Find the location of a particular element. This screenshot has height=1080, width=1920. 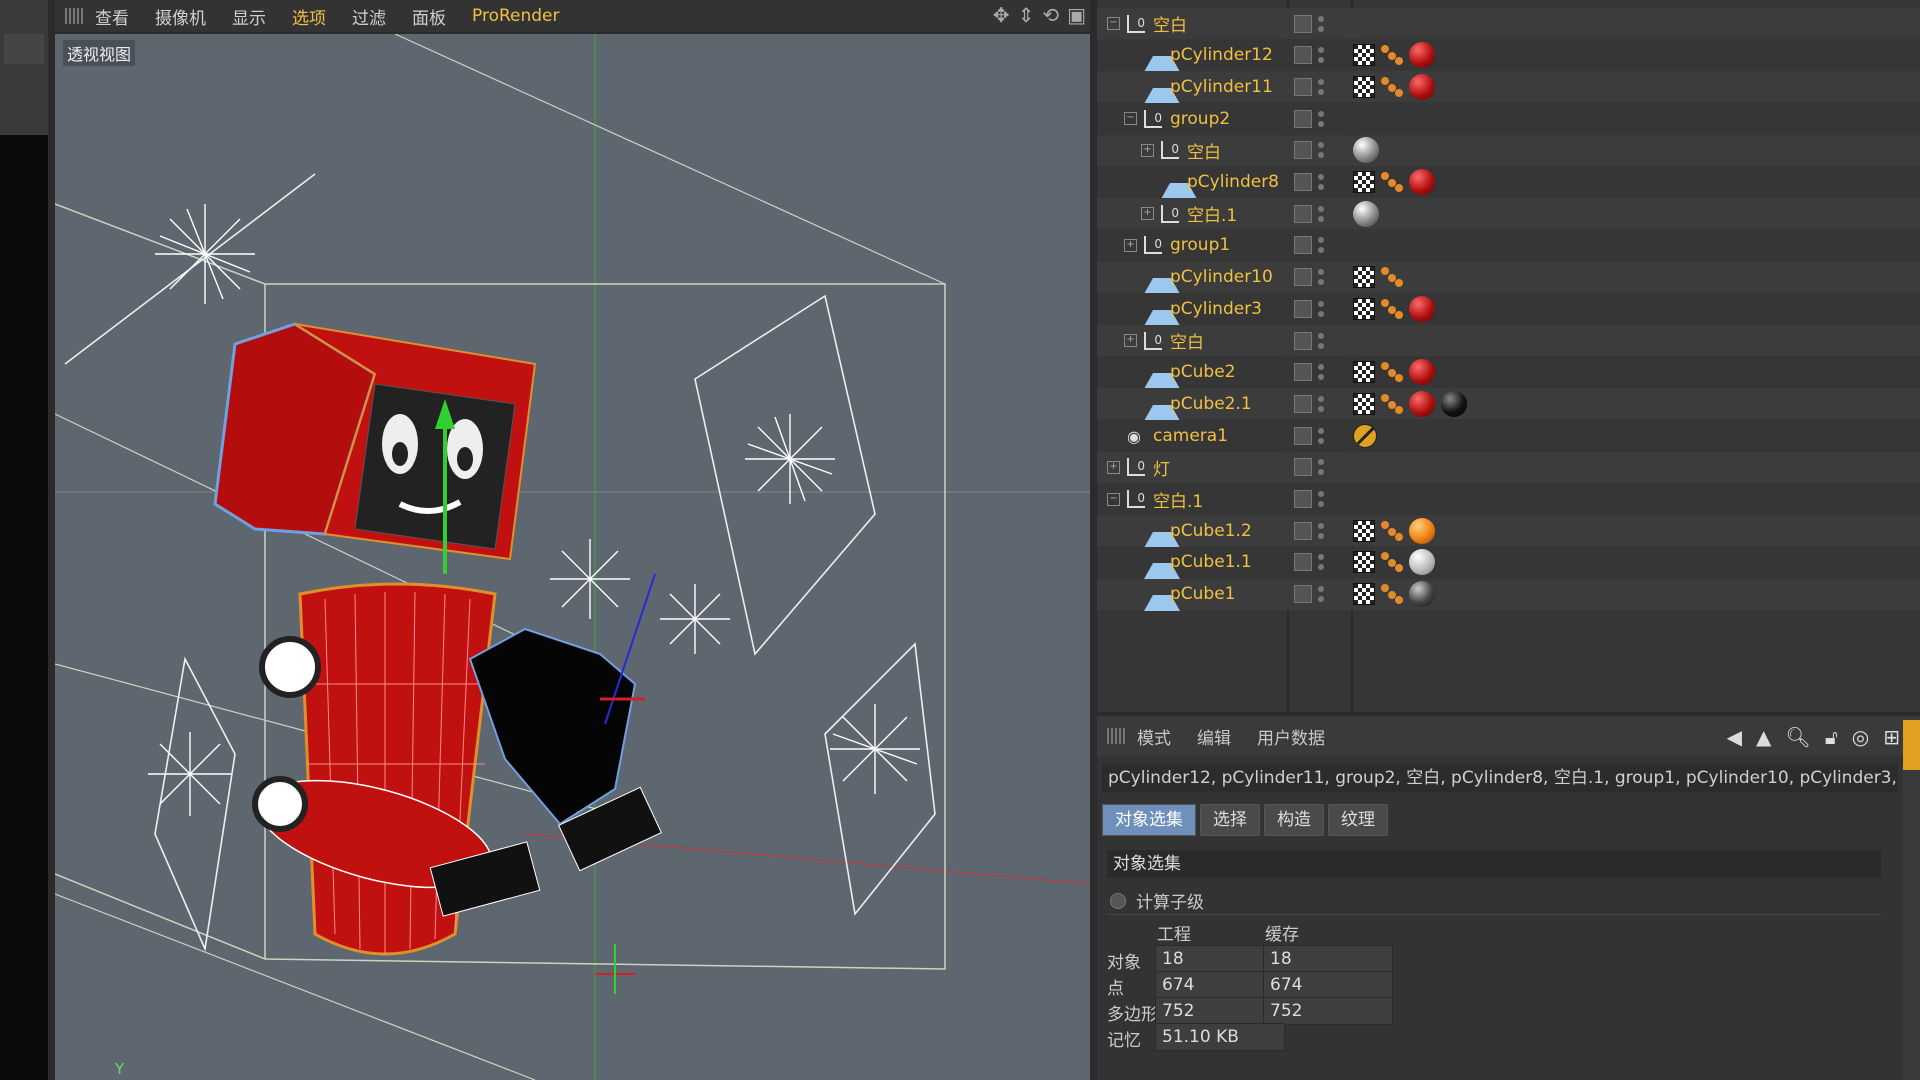

object-row: pCylinder12 is located at coordinates (1508, 56).